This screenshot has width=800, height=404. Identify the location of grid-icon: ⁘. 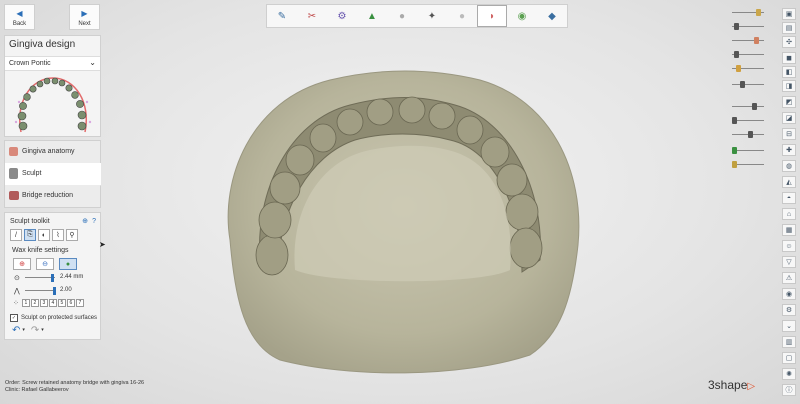
(16, 303).